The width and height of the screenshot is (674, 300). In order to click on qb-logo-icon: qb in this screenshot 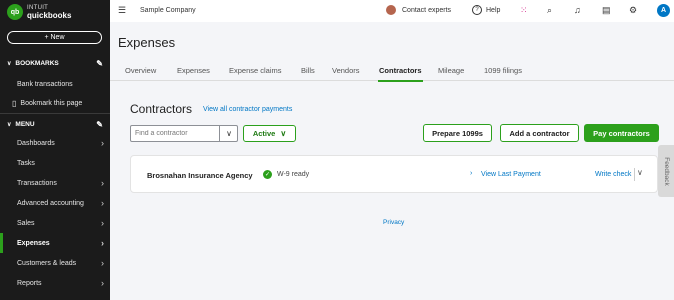, I will do `click(15, 12)`.